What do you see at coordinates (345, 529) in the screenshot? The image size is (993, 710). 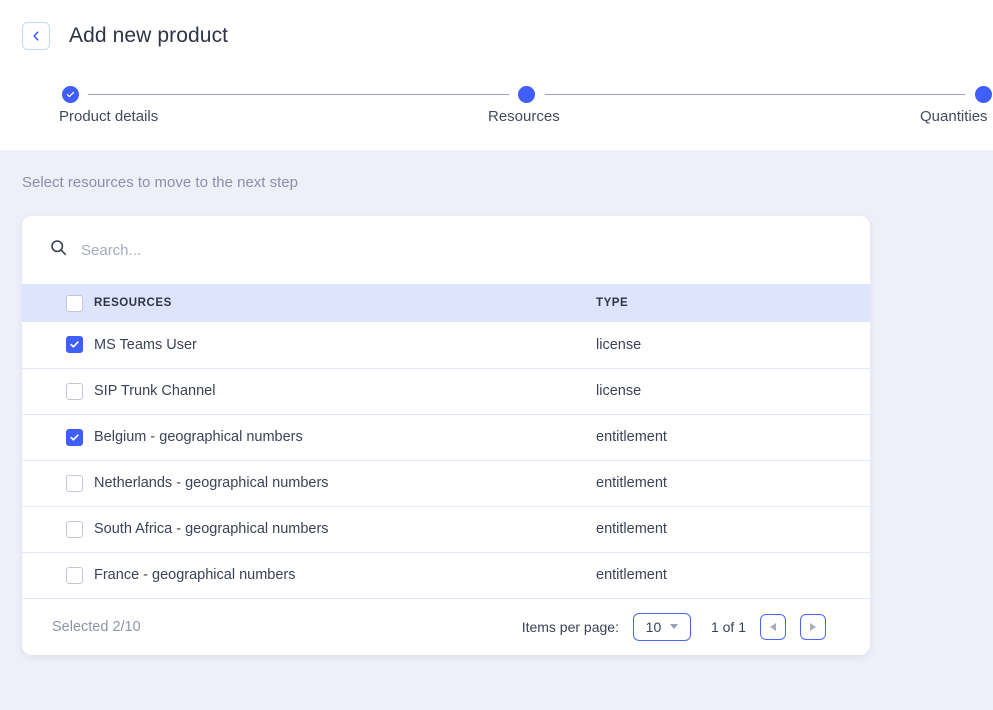 I see `row-resource-name: South Africa - geographical numbers` at bounding box center [345, 529].